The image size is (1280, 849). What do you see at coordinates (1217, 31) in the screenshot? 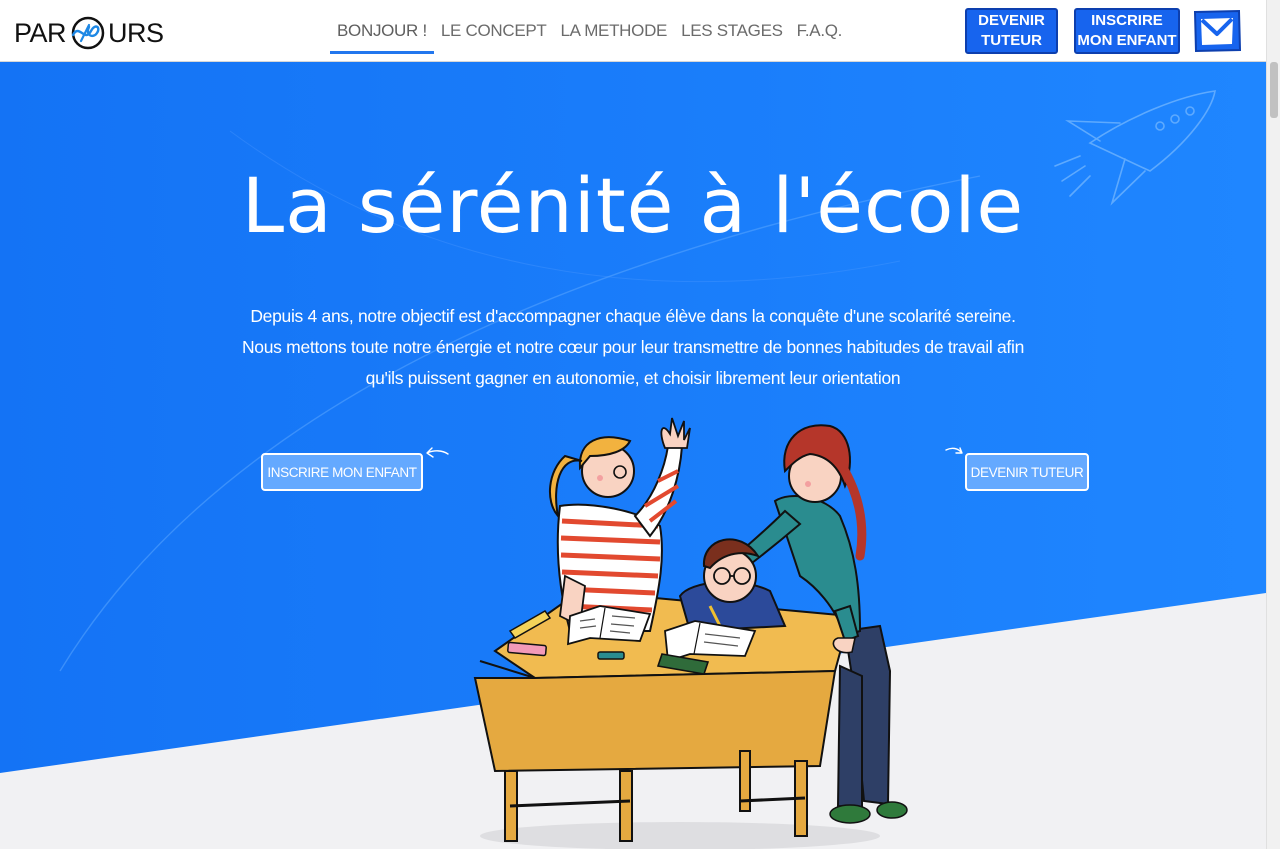
I see `mail-icon` at bounding box center [1217, 31].